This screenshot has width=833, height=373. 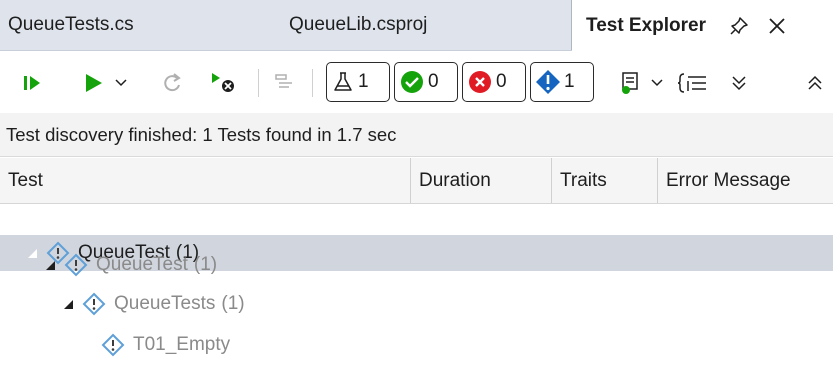 I want to click on column-error-message: Error Message, so click(x=745, y=180).